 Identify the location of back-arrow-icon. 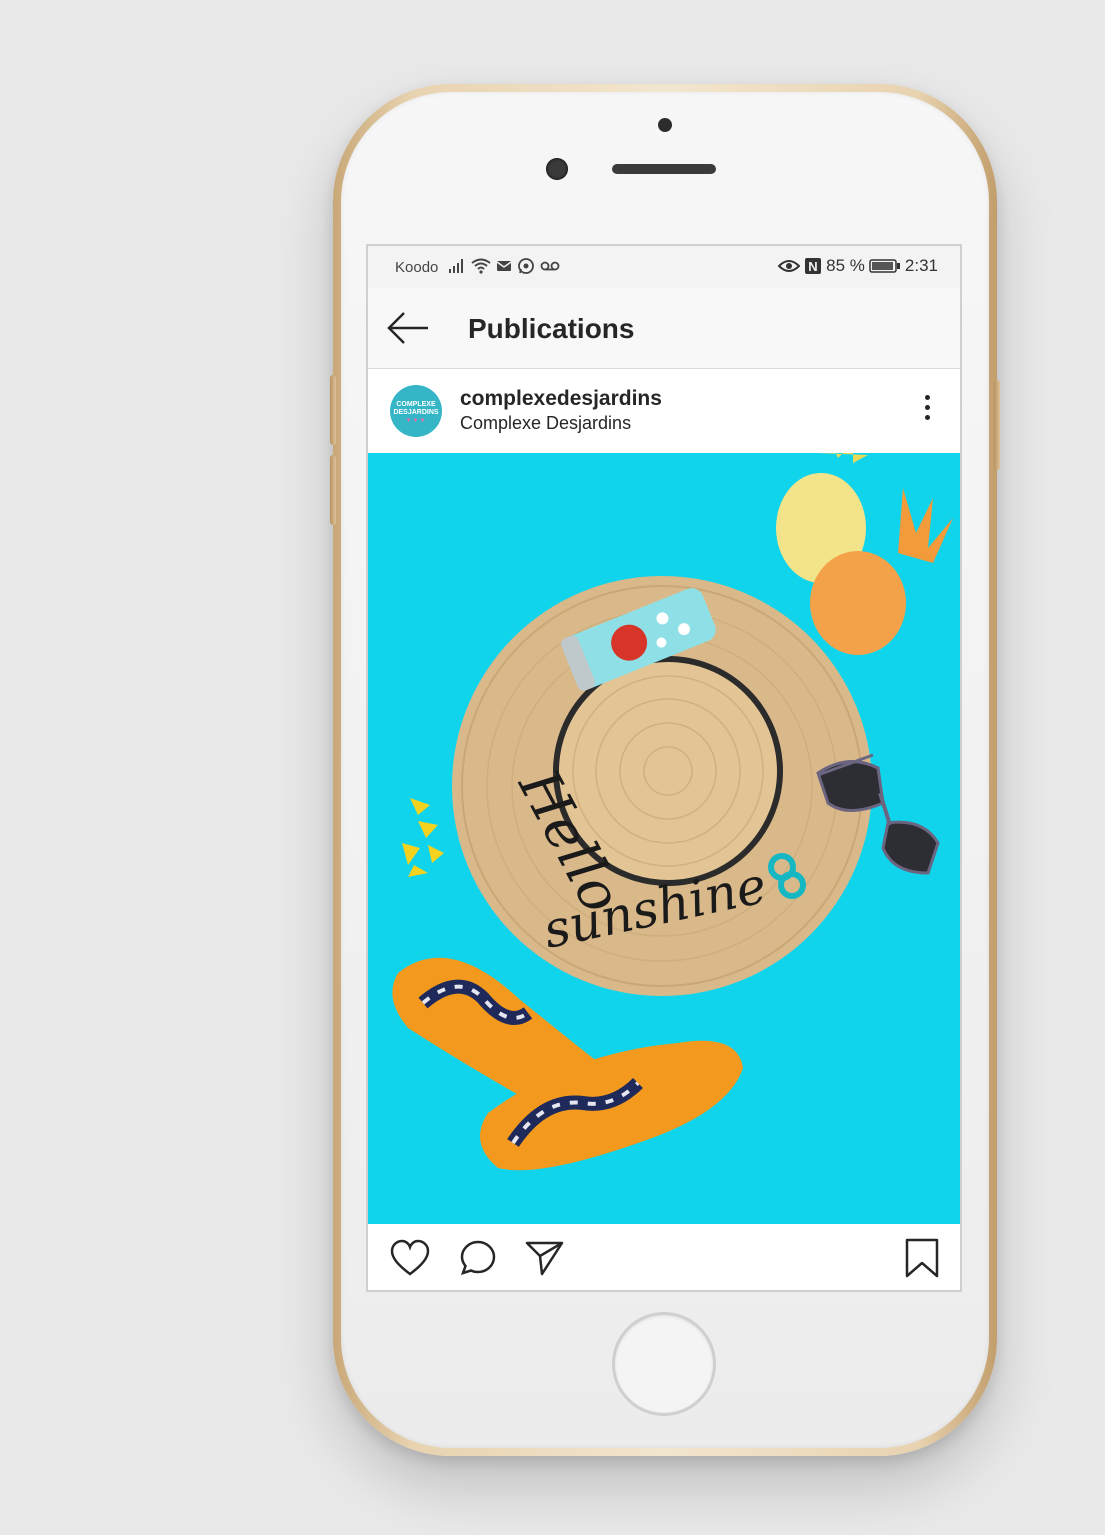
(408, 328).